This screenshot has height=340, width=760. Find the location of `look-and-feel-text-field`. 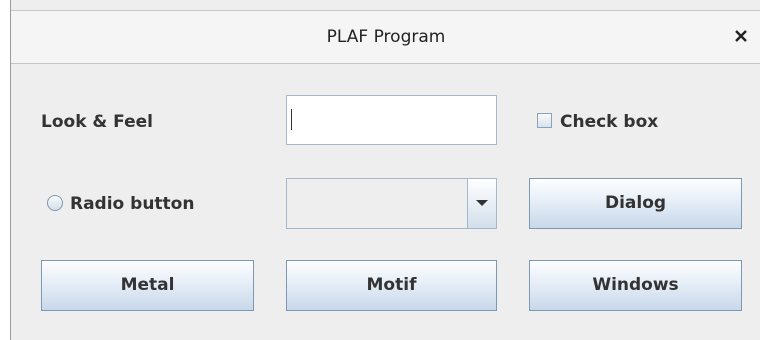

look-and-feel-text-field is located at coordinates (391, 120).